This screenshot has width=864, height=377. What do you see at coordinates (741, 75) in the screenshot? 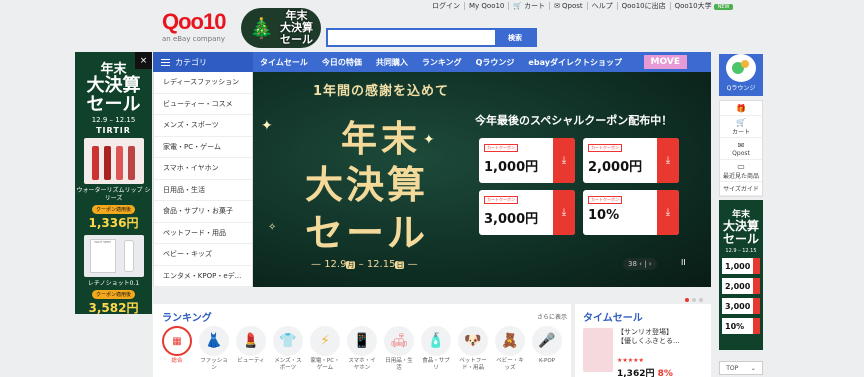
I see `qlounge-button: Qラウンジ` at bounding box center [741, 75].